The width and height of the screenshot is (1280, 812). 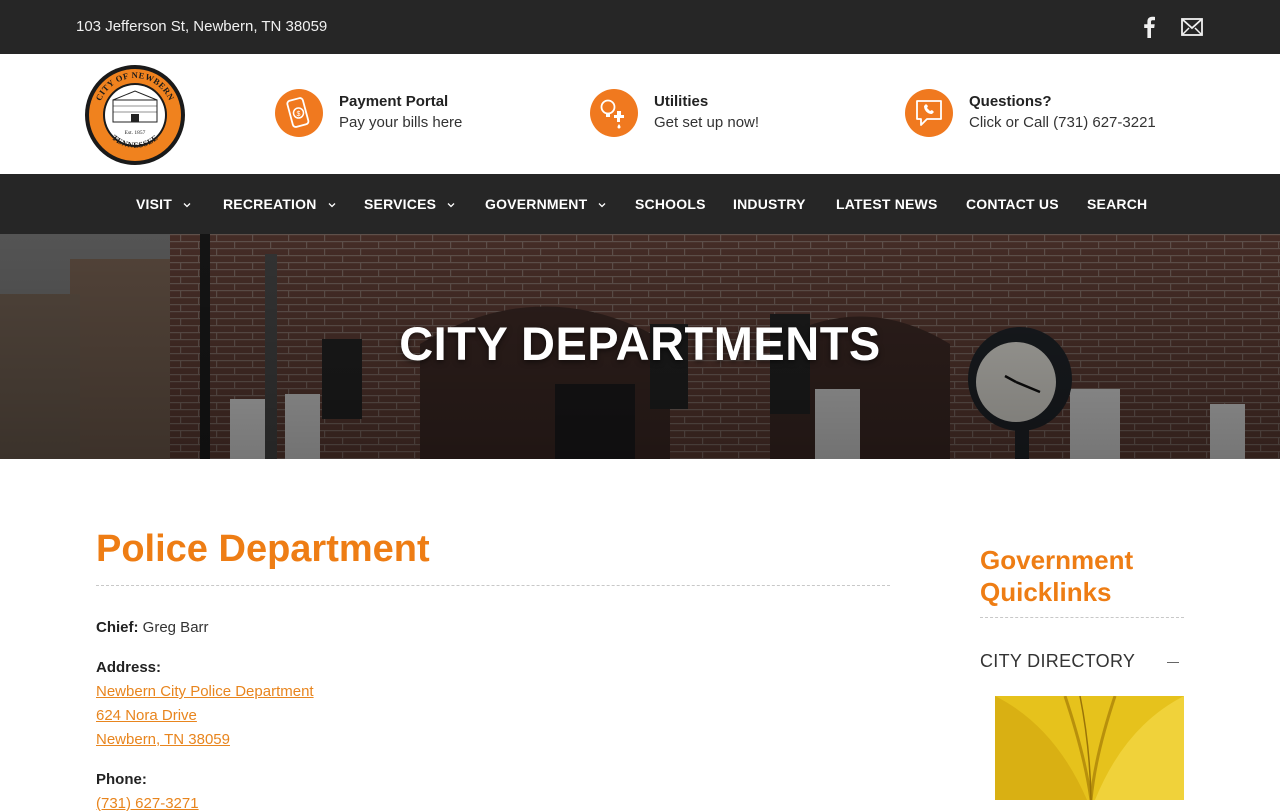 I want to click on phone-payment-icon: $, so click(x=299, y=113).